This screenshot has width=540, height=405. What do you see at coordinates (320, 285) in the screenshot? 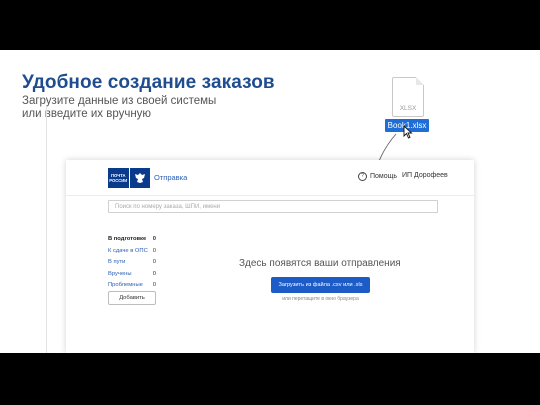
I see `upload-file-button: Загрузить из файла .csv или .xls` at bounding box center [320, 285].